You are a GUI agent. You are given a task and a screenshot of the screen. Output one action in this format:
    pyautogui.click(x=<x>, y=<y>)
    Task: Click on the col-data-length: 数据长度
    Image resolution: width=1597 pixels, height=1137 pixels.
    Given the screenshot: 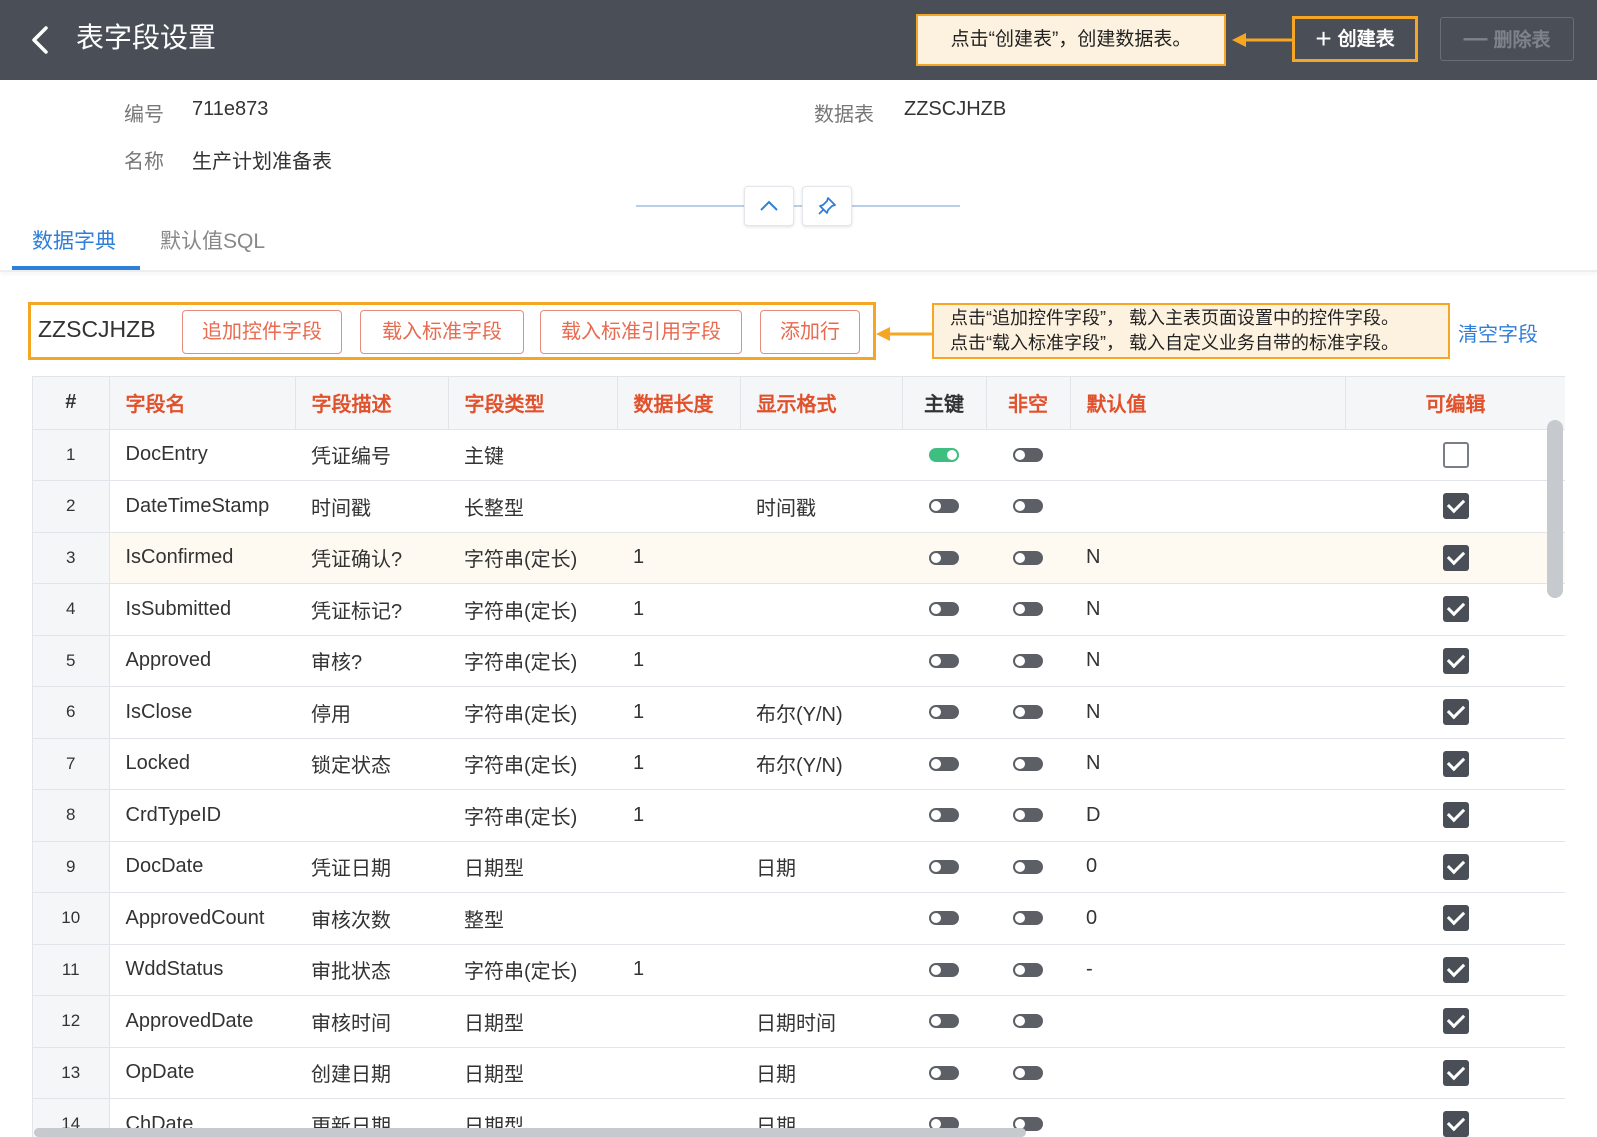 What is the action you would take?
    pyautogui.click(x=679, y=403)
    